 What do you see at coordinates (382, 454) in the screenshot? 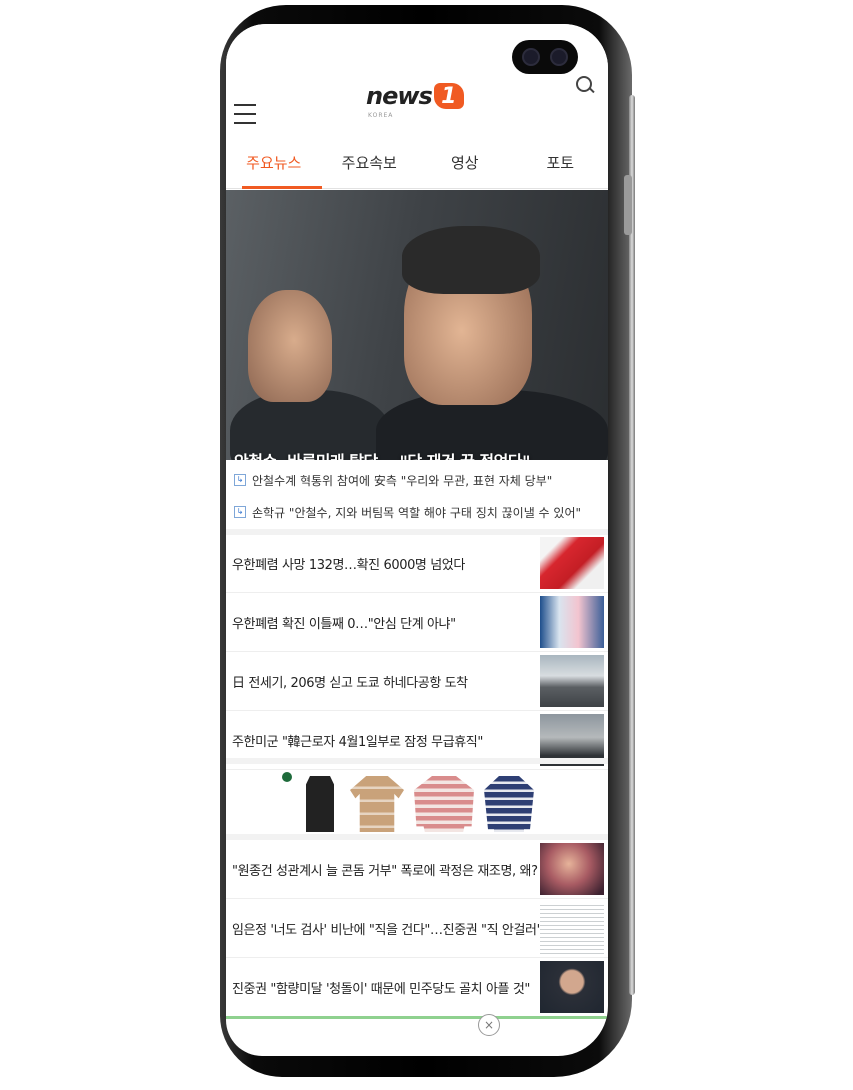
I see `hero-headline: 안철수, 바른미래 탈당... "당 재건 꿈 접었다"` at bounding box center [382, 454].